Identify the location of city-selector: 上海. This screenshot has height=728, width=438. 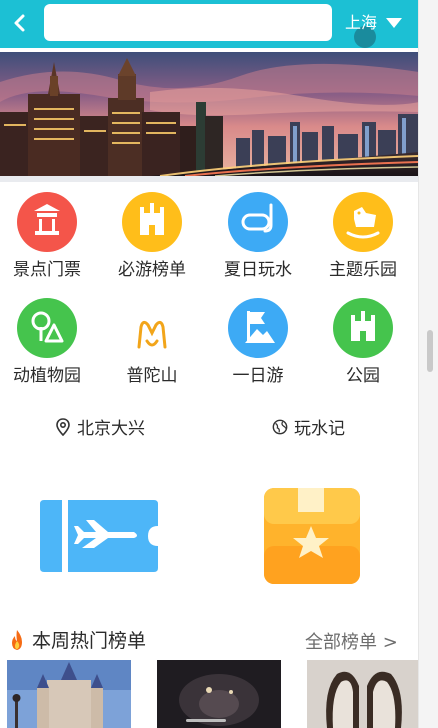
(361, 23).